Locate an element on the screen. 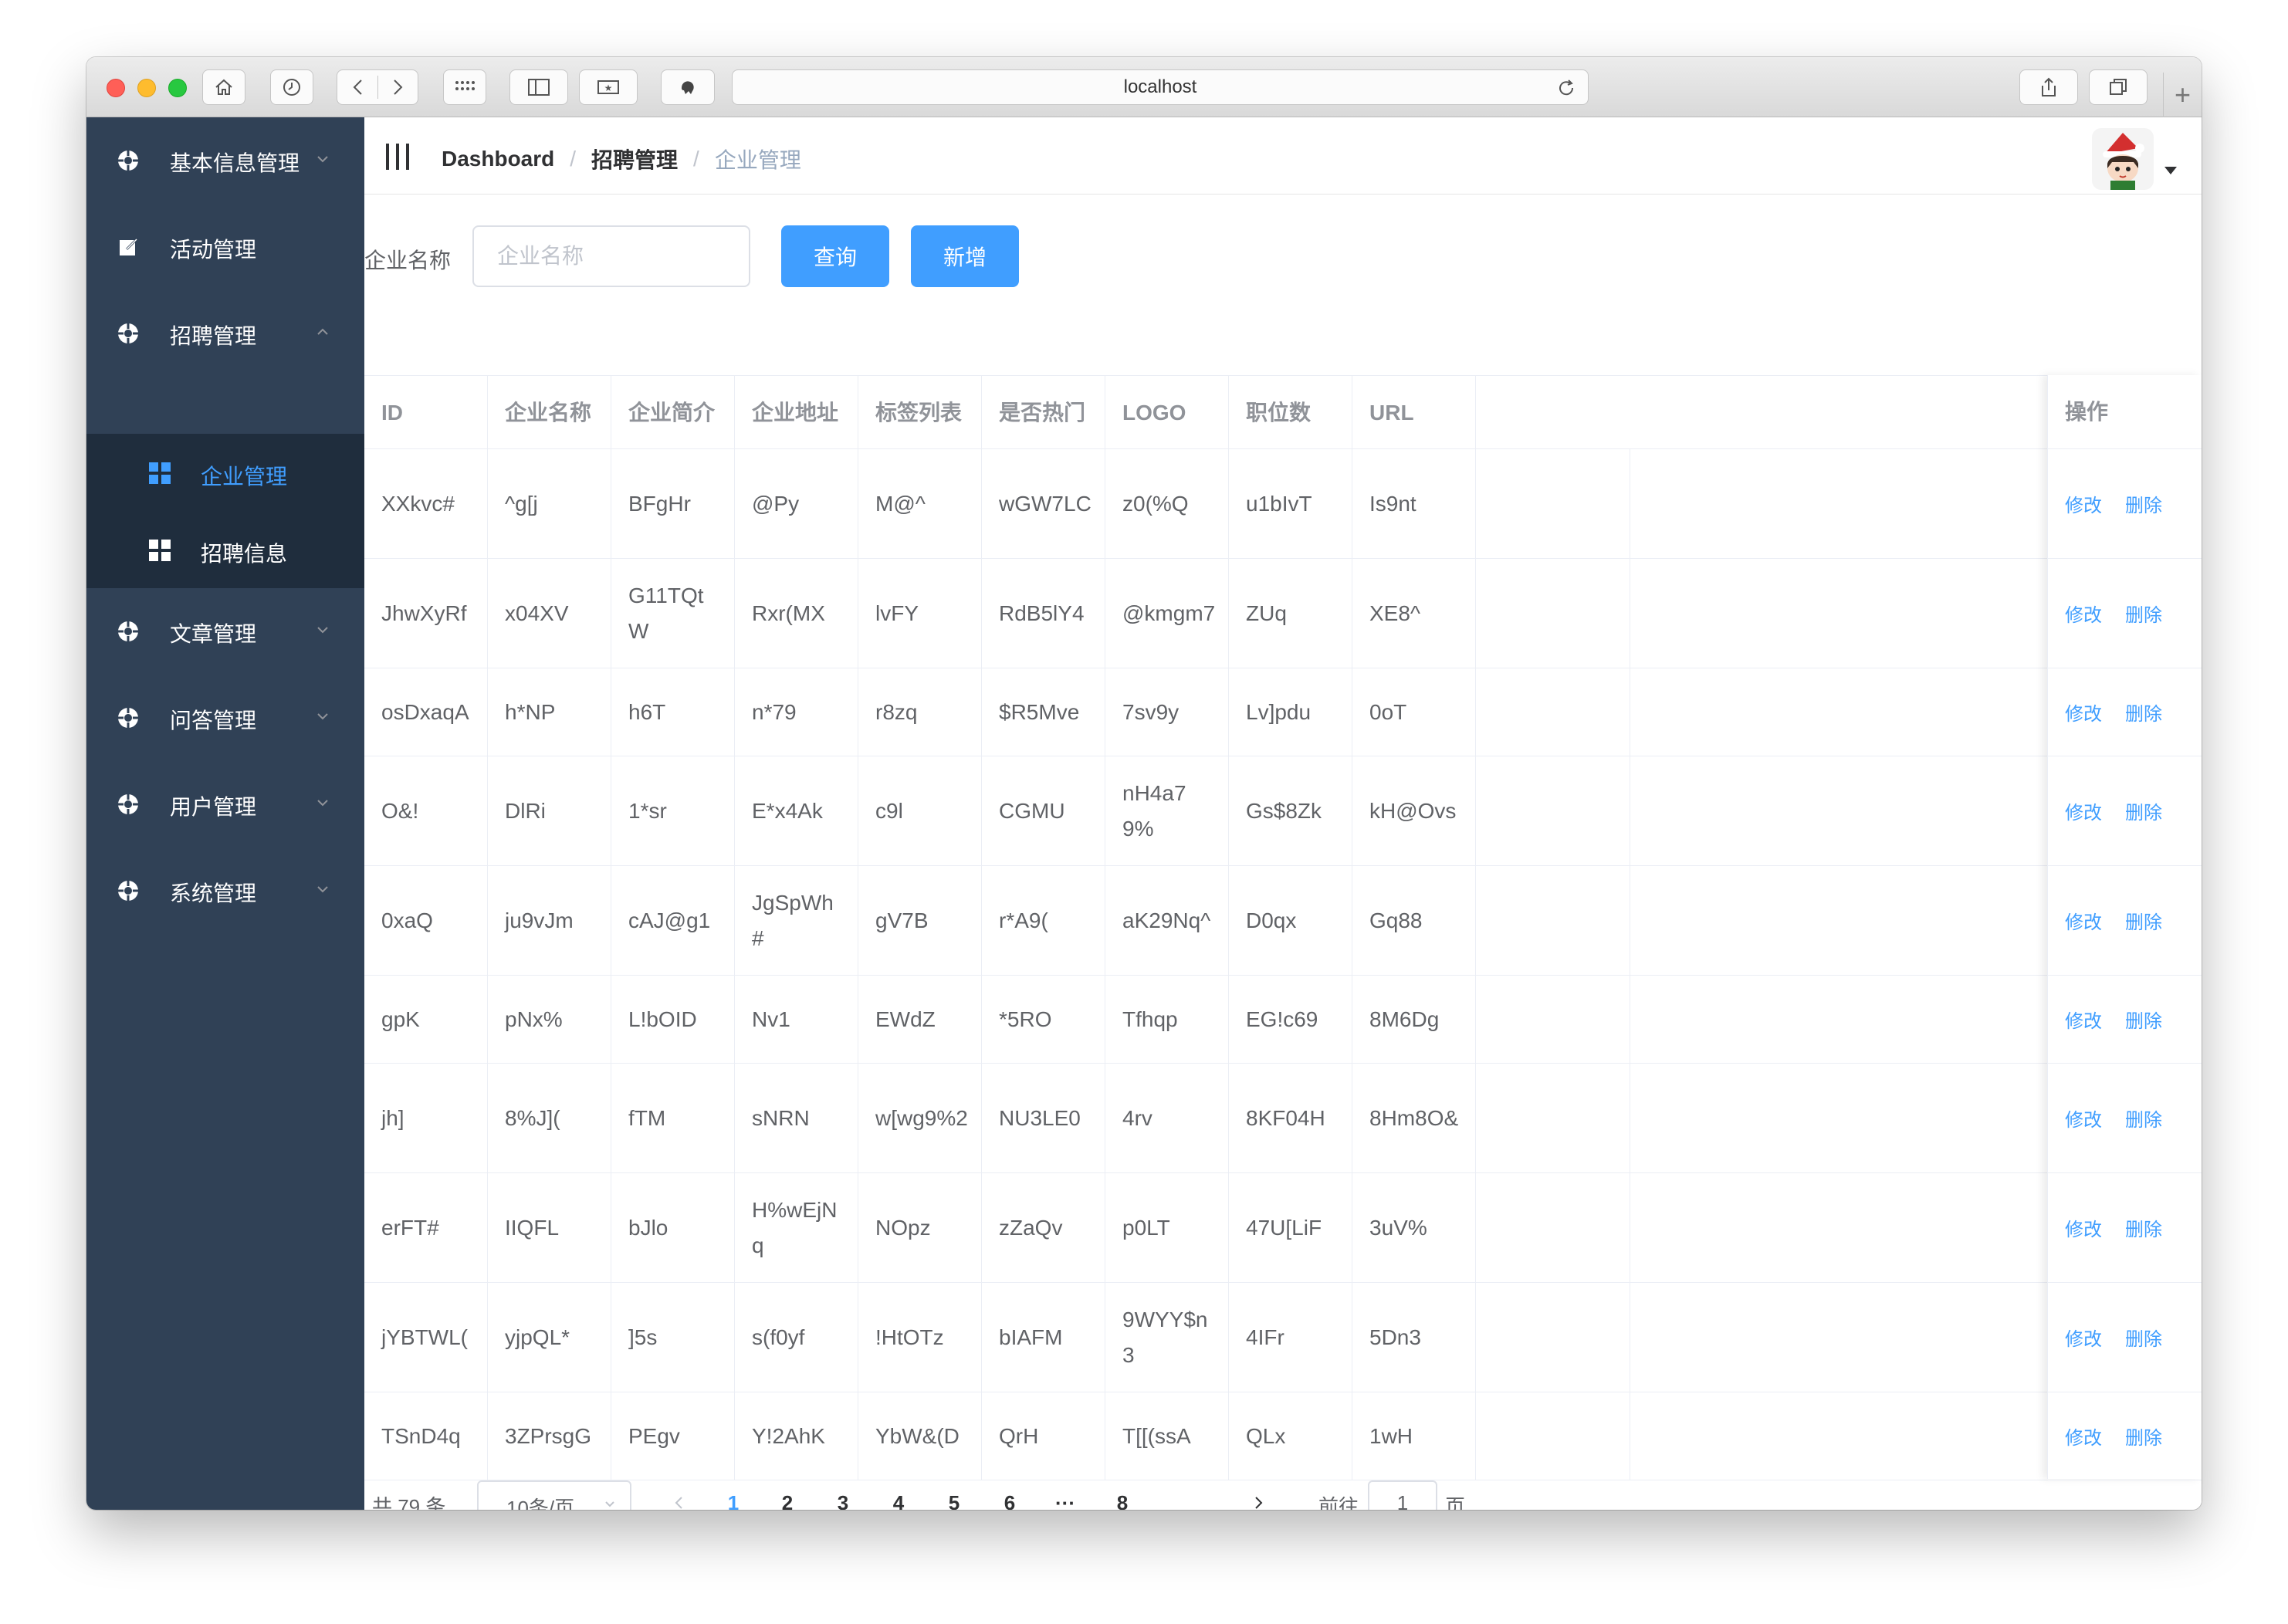 Image resolution: width=2288 pixels, height=1624 pixels. page-number: 2 is located at coordinates (787, 1501).